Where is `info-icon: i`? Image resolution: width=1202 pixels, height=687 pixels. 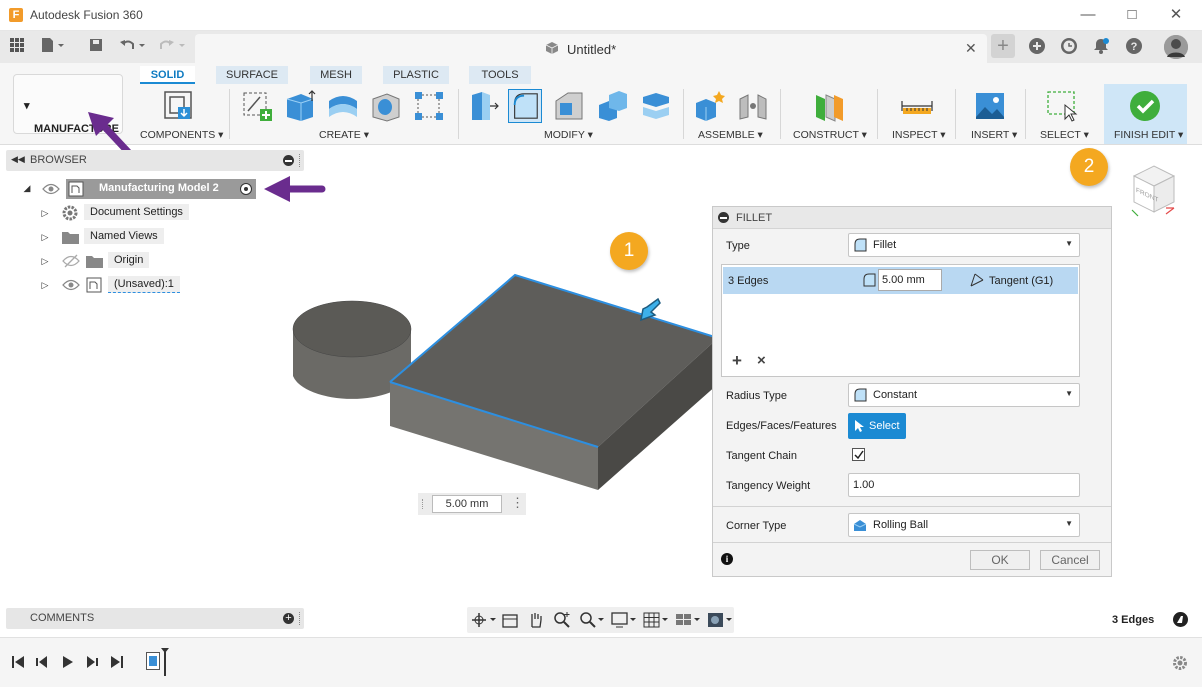 info-icon: i is located at coordinates (727, 559).